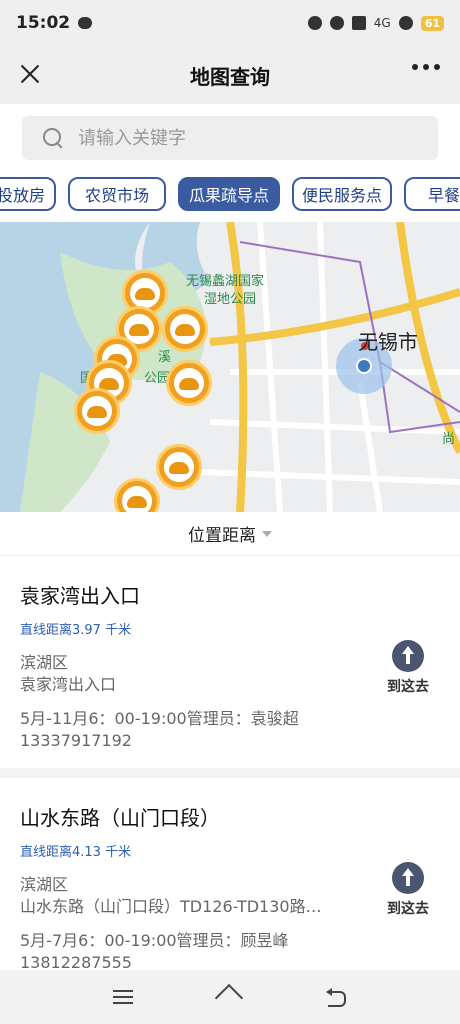 The image size is (460, 1024). What do you see at coordinates (85, 23) in the screenshot?
I see `message-icon` at bounding box center [85, 23].